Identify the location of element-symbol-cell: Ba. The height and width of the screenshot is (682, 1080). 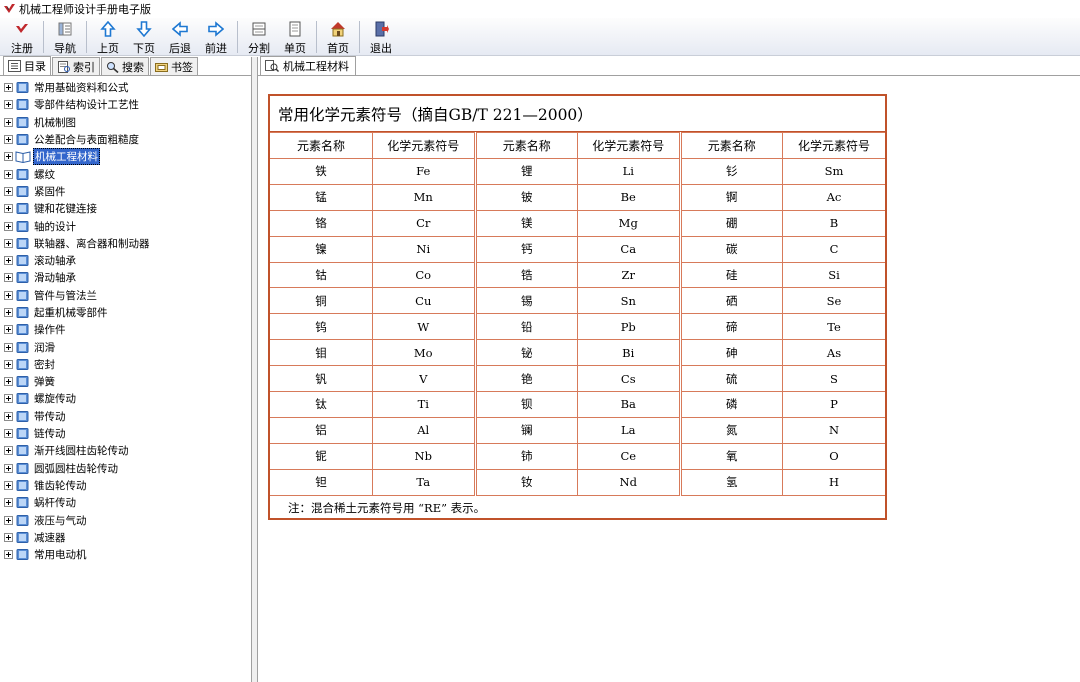
(629, 404).